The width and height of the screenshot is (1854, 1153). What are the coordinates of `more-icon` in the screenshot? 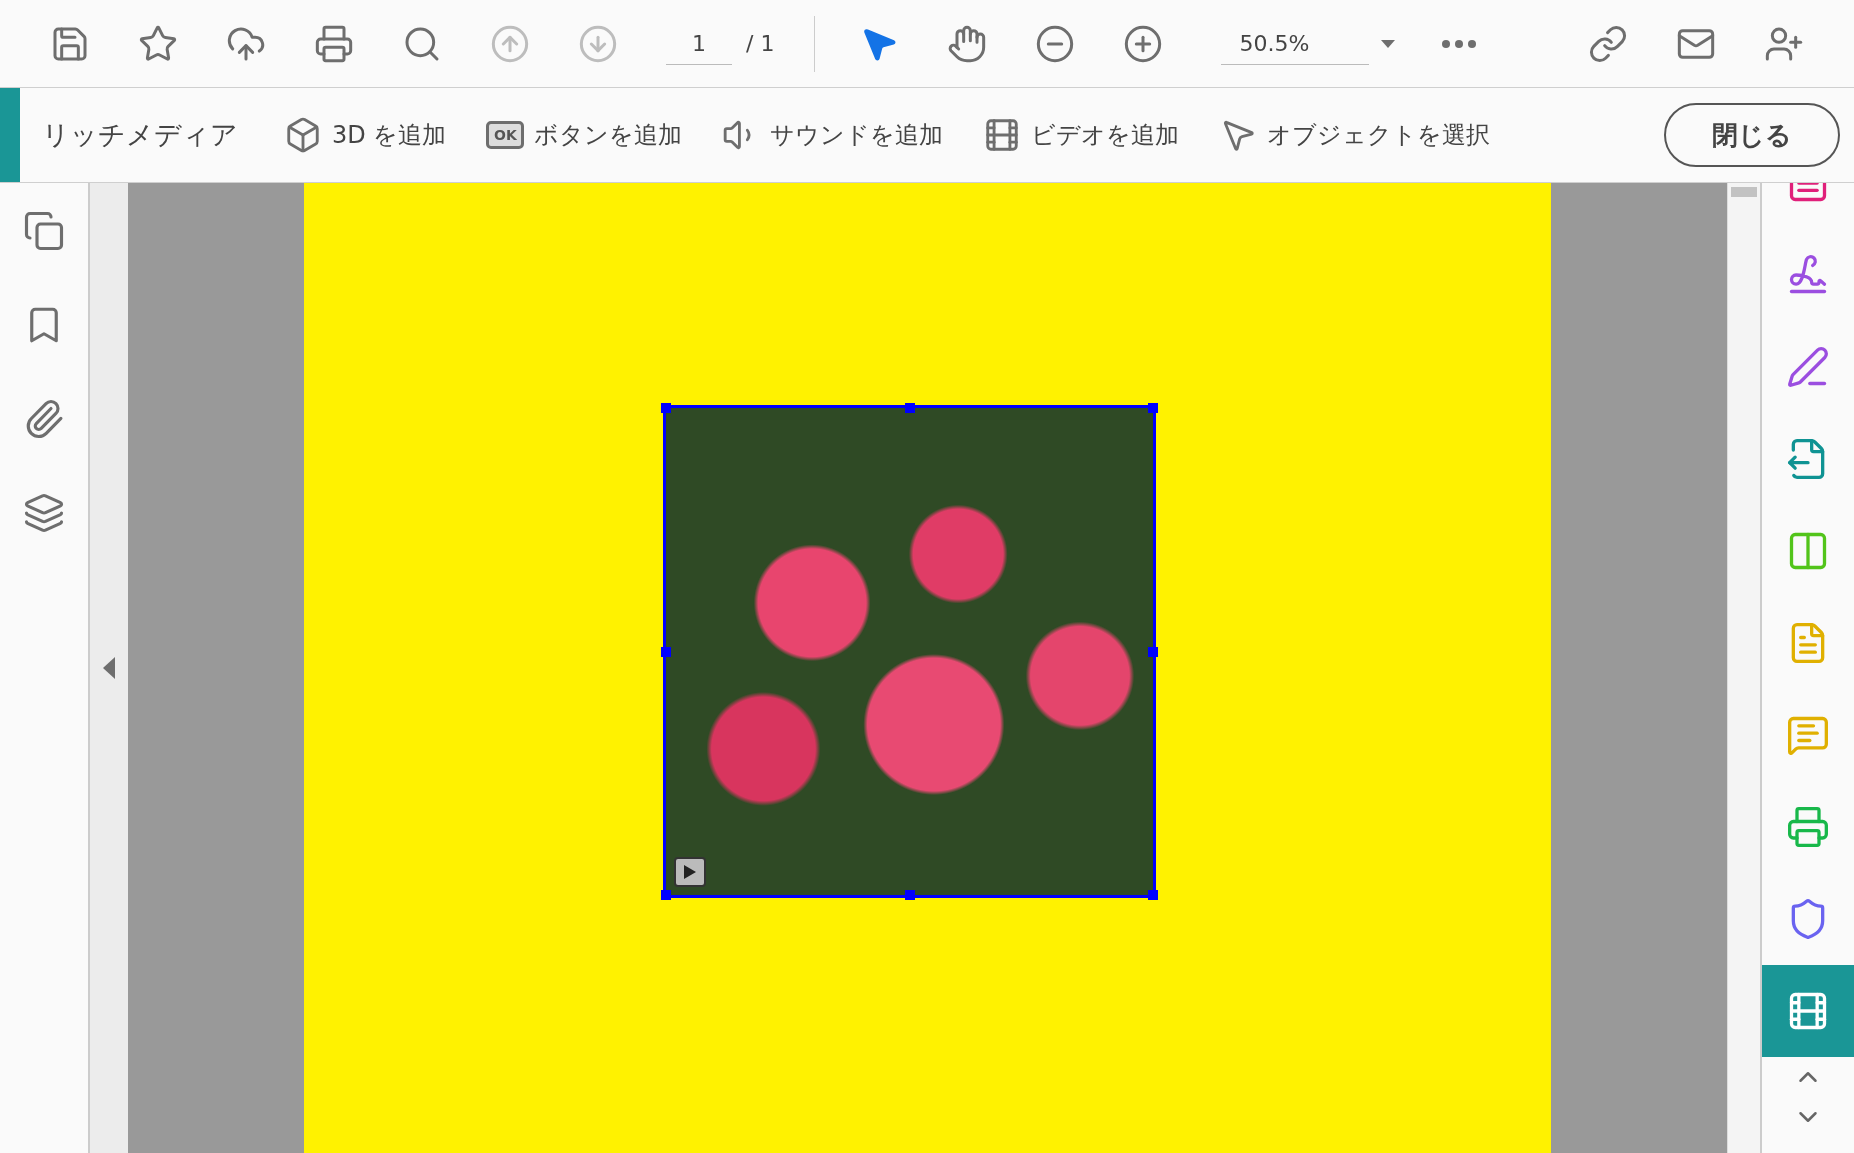 It's located at (1459, 43).